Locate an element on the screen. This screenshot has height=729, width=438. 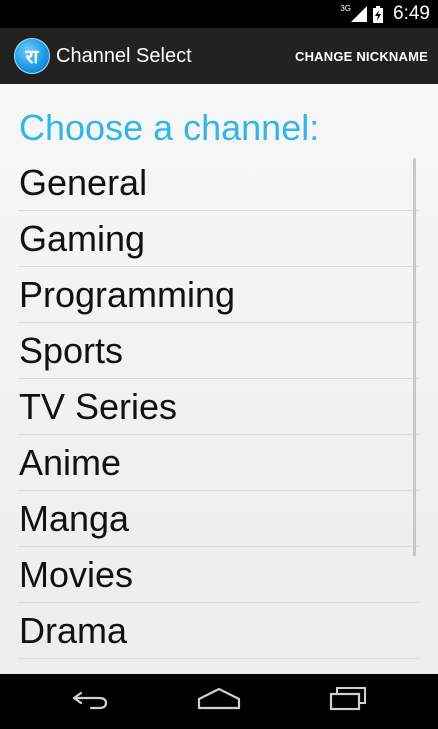
list-item-label: General is located at coordinates (83, 182).